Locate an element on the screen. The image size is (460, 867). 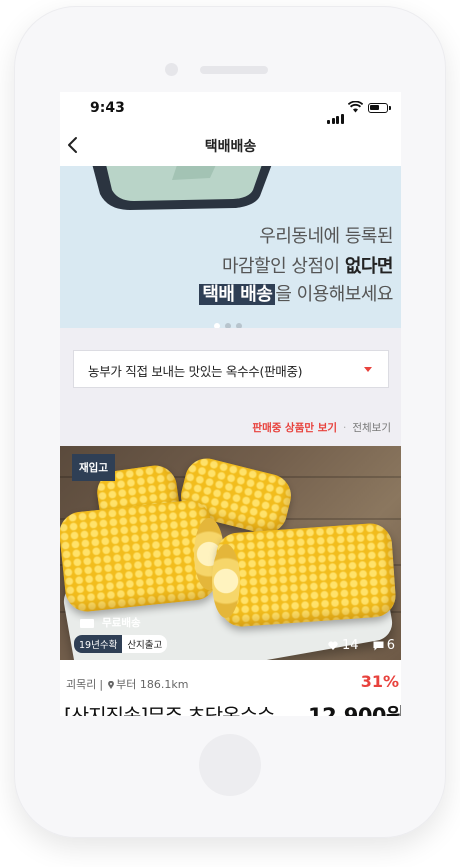
free-shipping-text: 무료배송 is located at coordinates (121, 623).